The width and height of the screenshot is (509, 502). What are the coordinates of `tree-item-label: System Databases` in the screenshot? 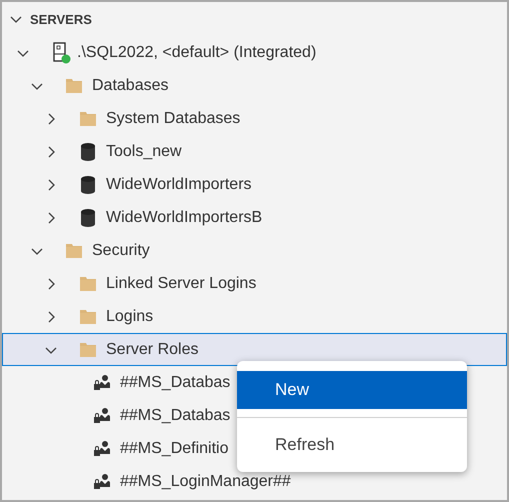 It's located at (173, 119).